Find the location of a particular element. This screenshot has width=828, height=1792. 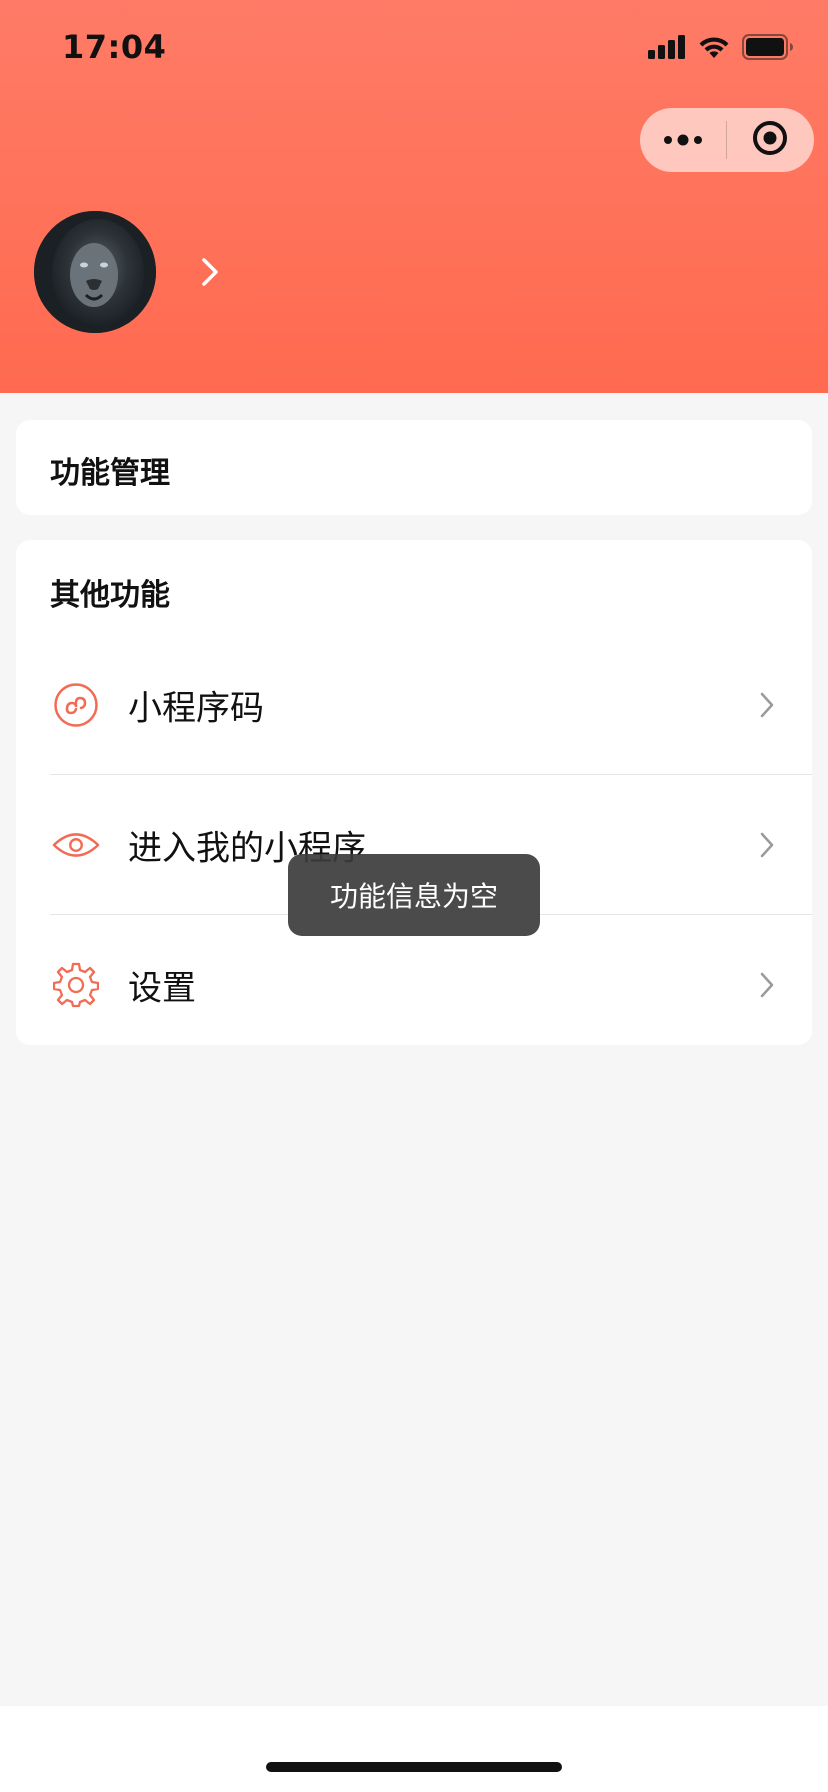

eye-icon is located at coordinates (76, 845).